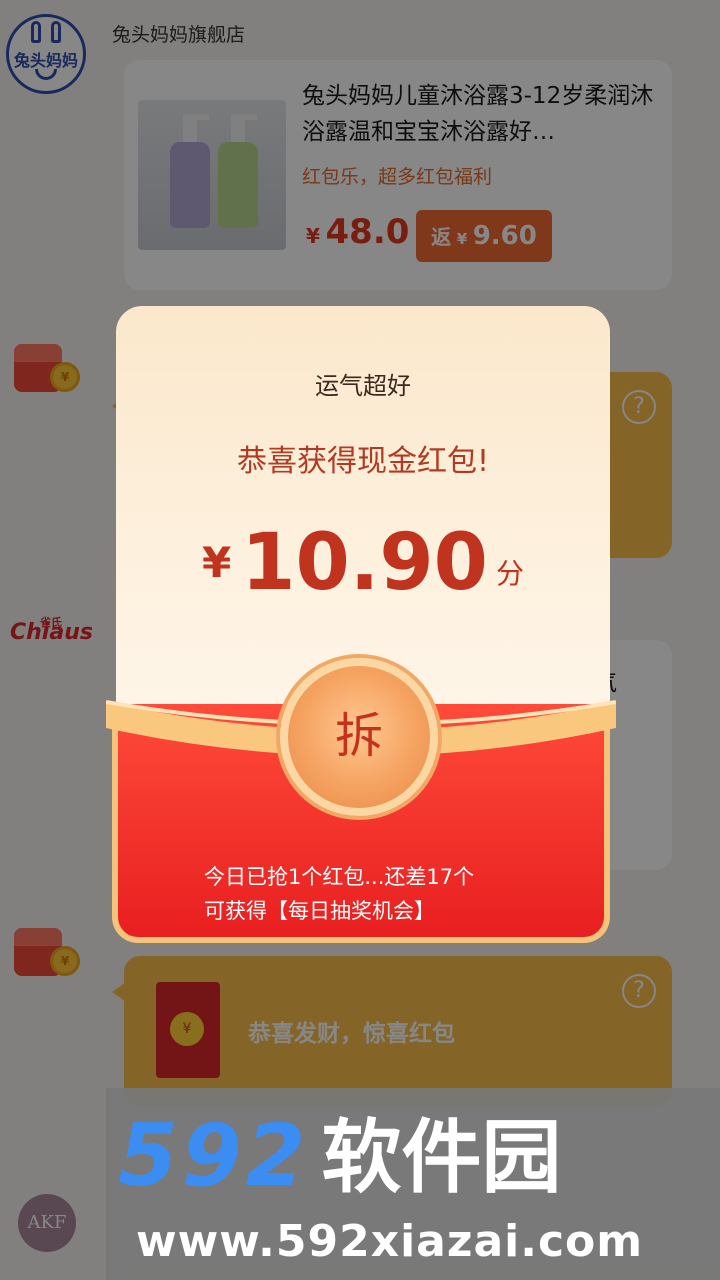 The height and width of the screenshot is (1280, 720). I want to click on cash-amount: ¥10.90 分, so click(363, 563).